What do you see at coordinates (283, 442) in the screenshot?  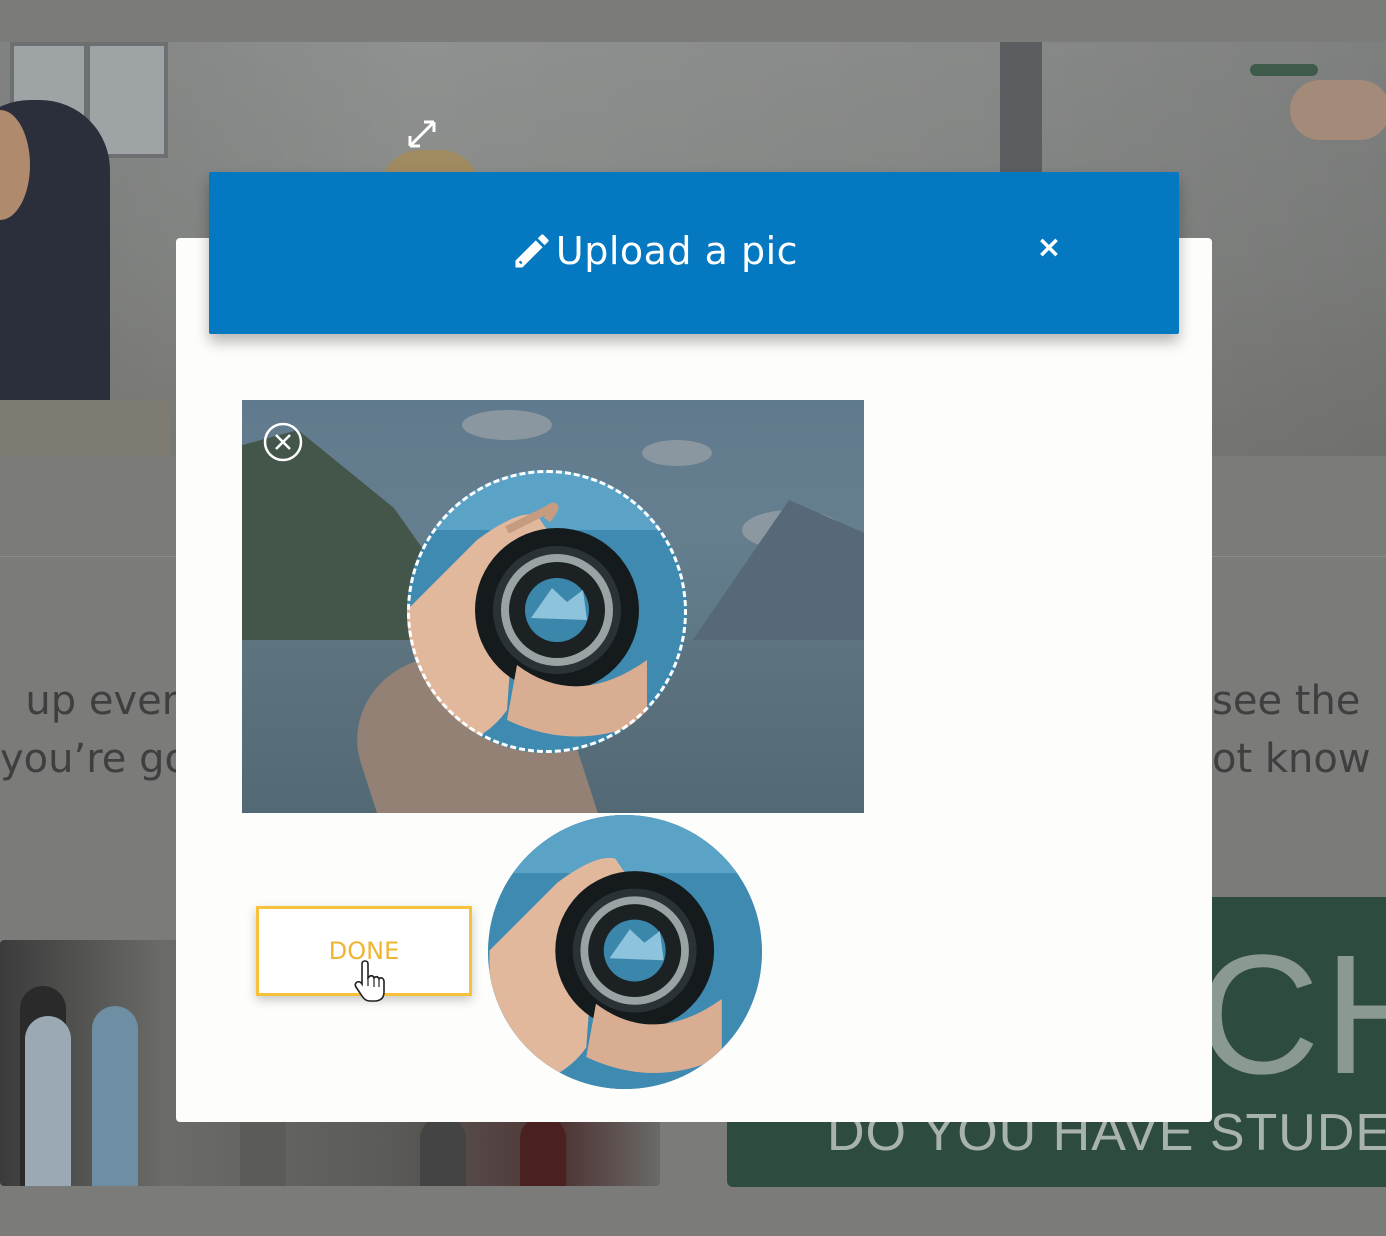 I see `remove-image-icon` at bounding box center [283, 442].